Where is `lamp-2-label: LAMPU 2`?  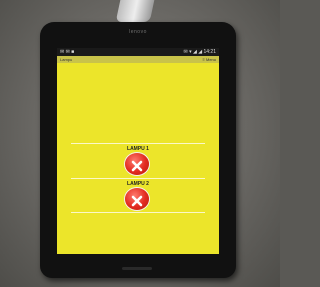
lamp-2-label: LAMPU 2 is located at coordinates (138, 184).